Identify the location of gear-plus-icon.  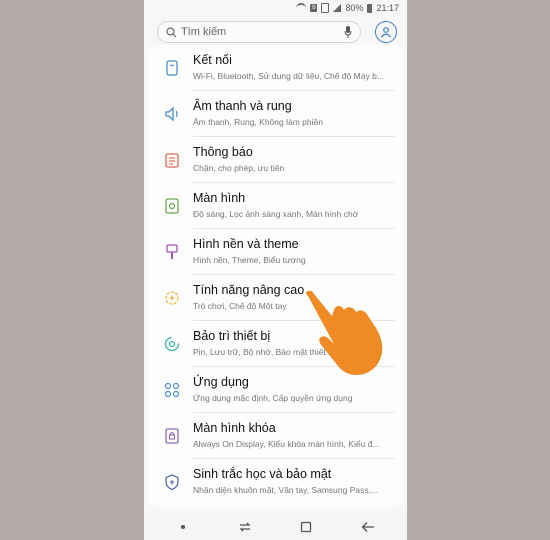
(172, 298).